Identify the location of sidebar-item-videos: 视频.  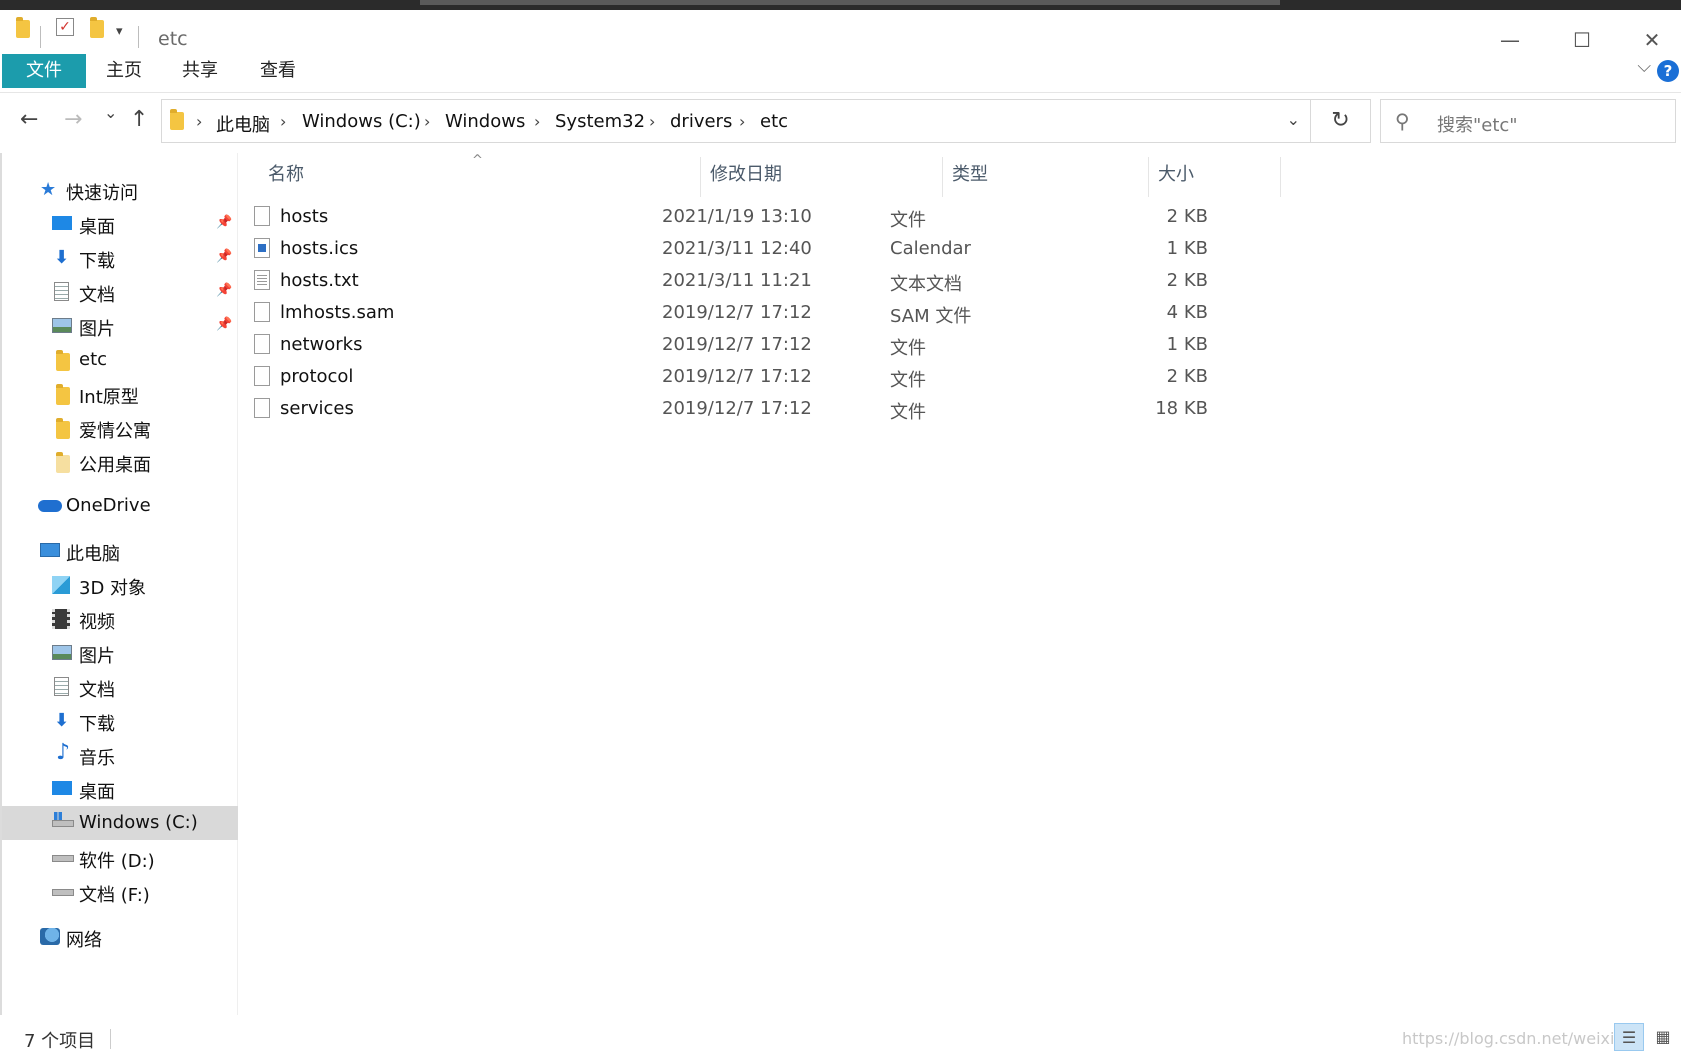
(120, 619).